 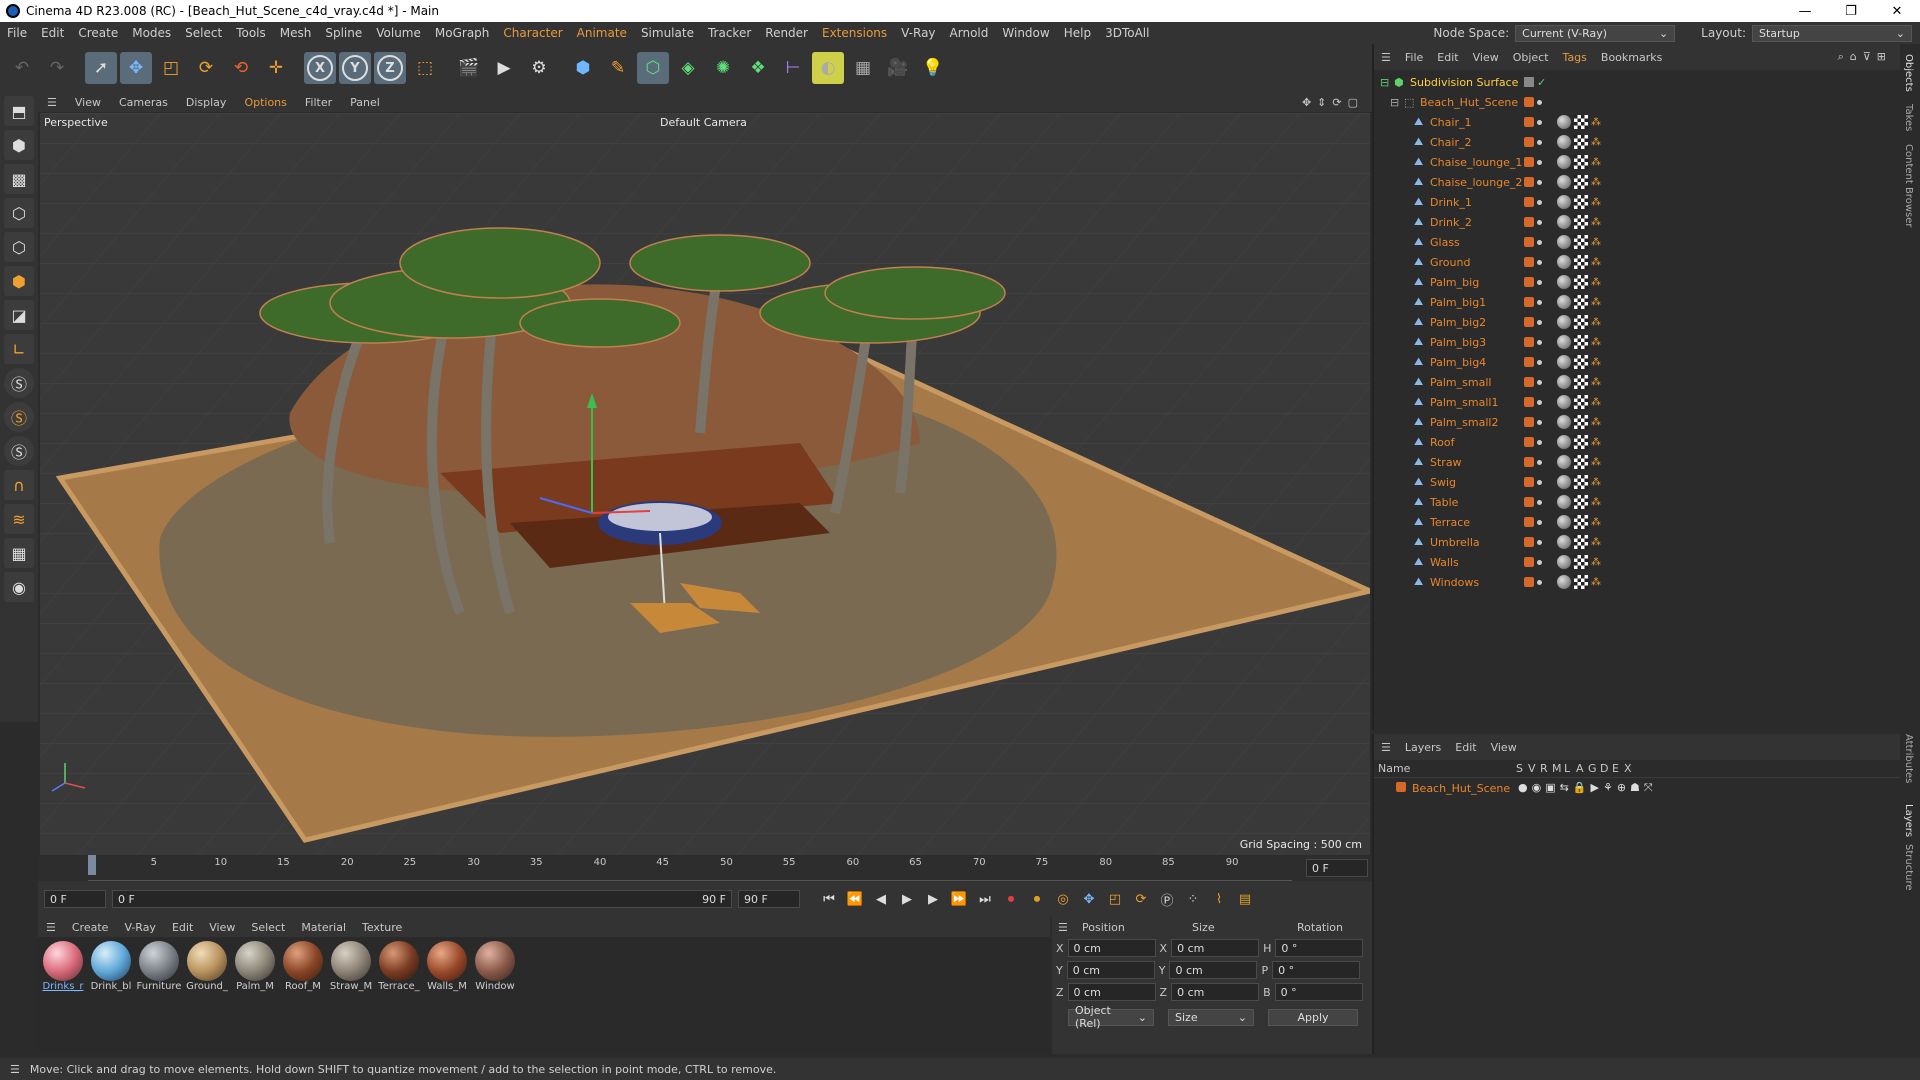 What do you see at coordinates (351, 997) in the screenshot?
I see `material-swatch: Straw_M` at bounding box center [351, 997].